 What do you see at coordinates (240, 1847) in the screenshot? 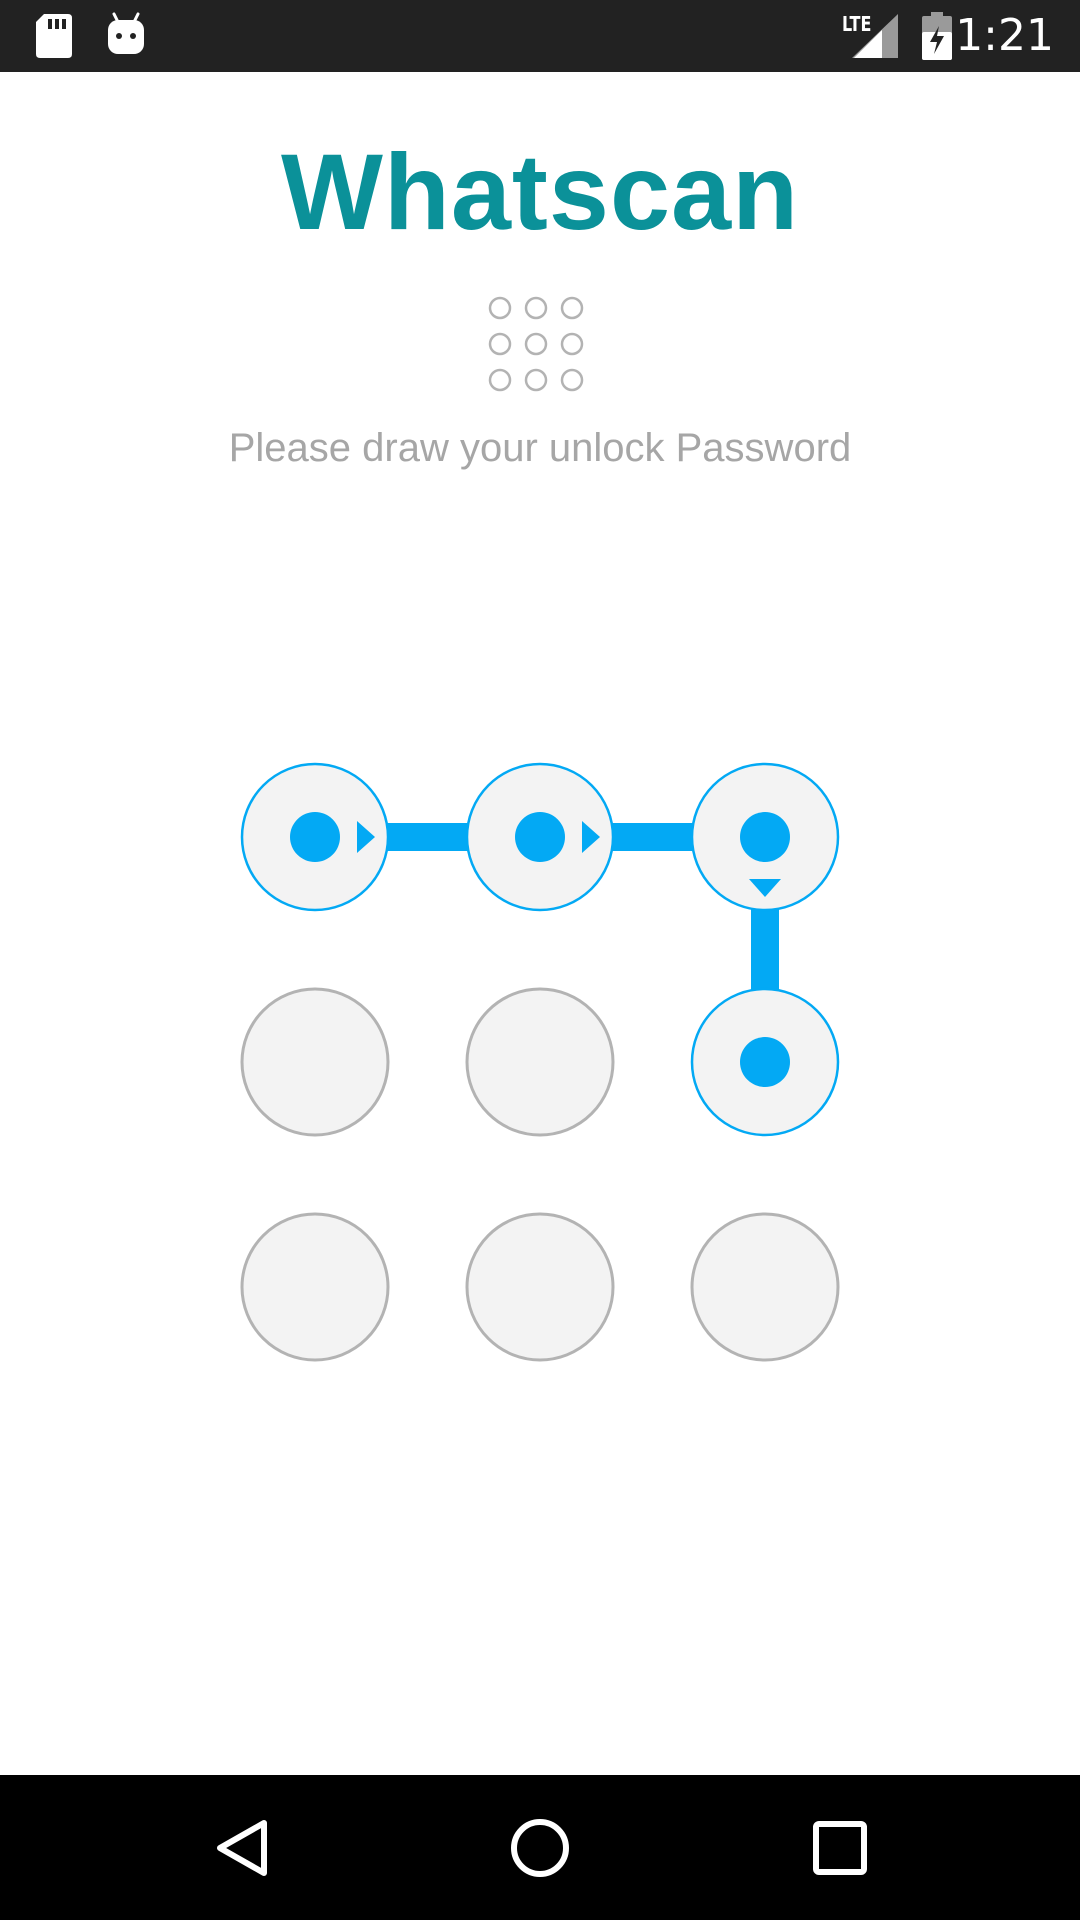
I see `back-icon` at bounding box center [240, 1847].